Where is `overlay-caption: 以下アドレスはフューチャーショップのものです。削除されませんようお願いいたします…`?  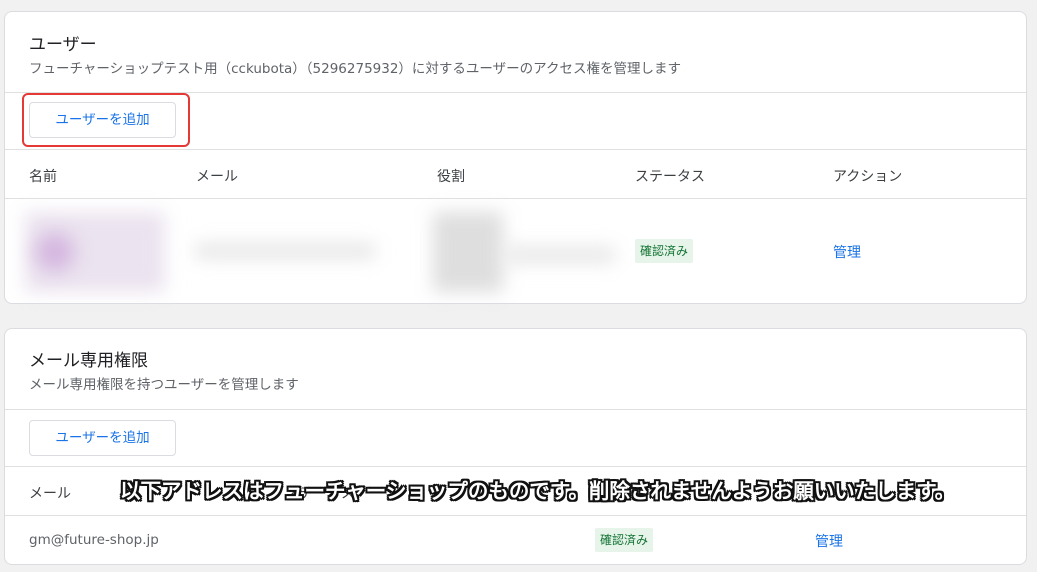 overlay-caption: 以下アドレスはフューチャーショップのものです。削除されませんようお願いいたします… is located at coordinates (538, 491).